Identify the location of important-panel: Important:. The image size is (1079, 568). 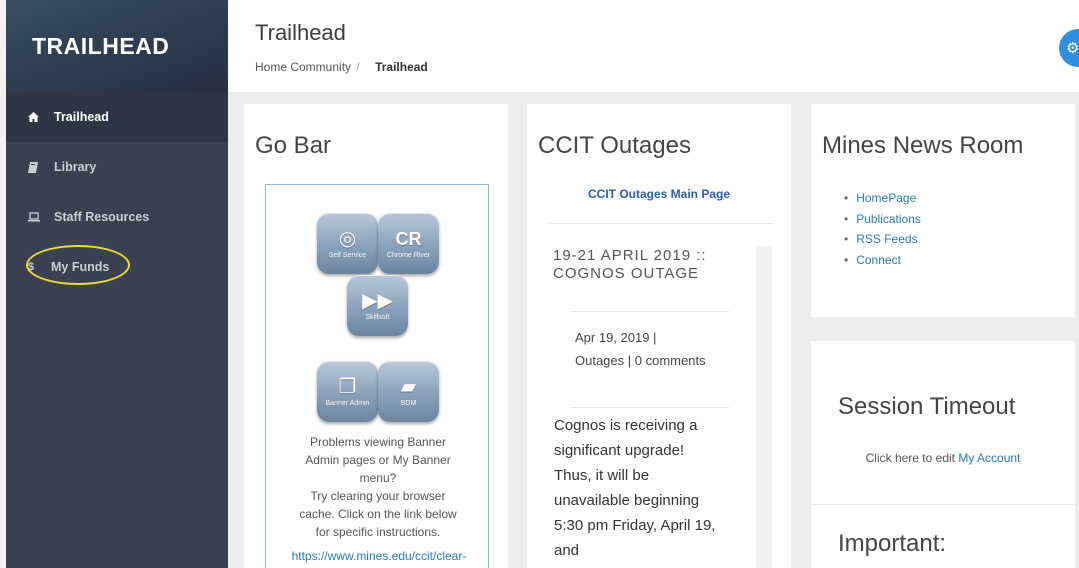
(943, 536).